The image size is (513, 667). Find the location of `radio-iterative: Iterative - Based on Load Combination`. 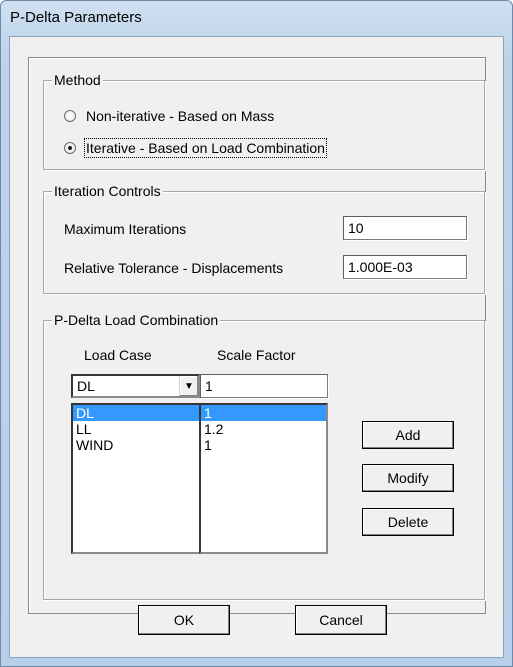

radio-iterative: Iterative - Based on Load Combination is located at coordinates (195, 148).